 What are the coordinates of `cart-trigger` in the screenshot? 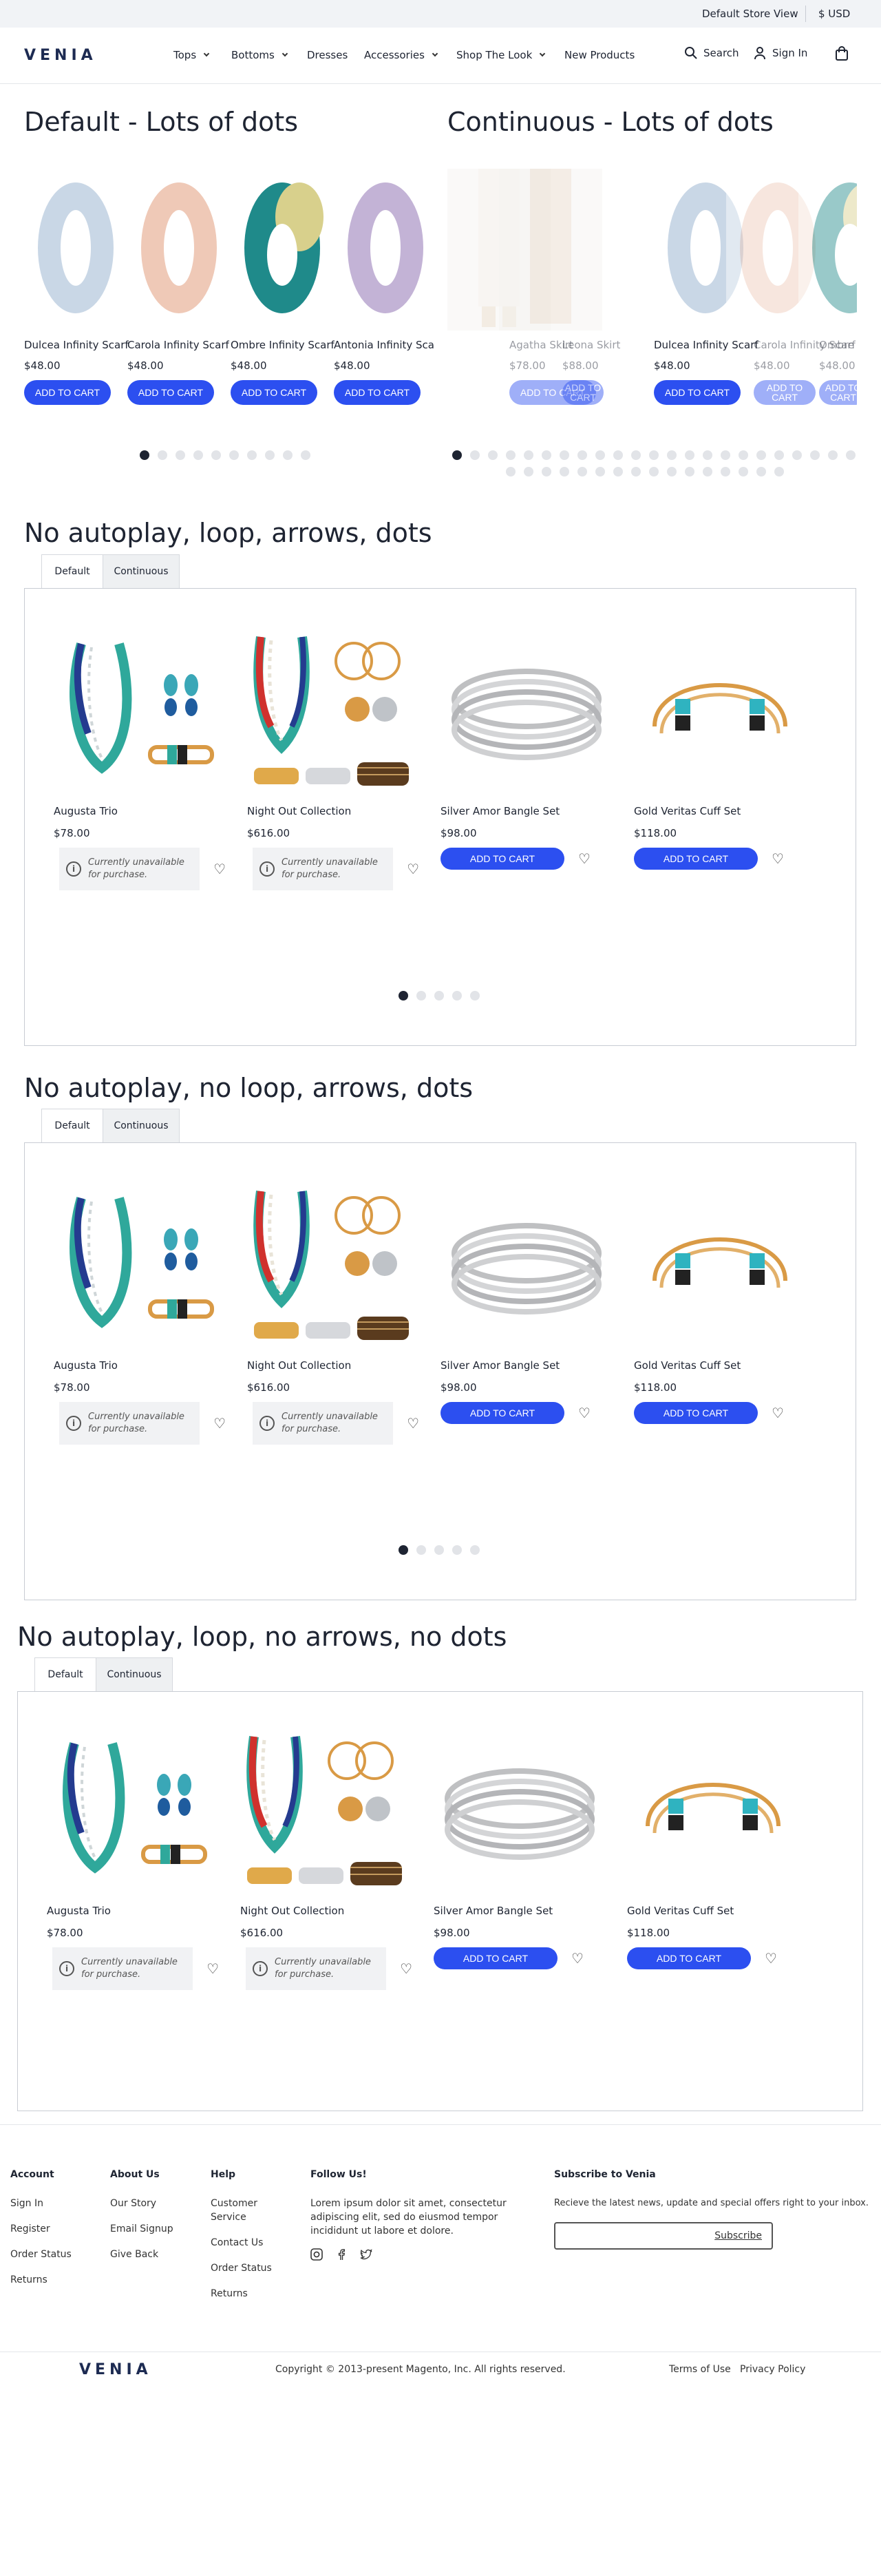 It's located at (841, 53).